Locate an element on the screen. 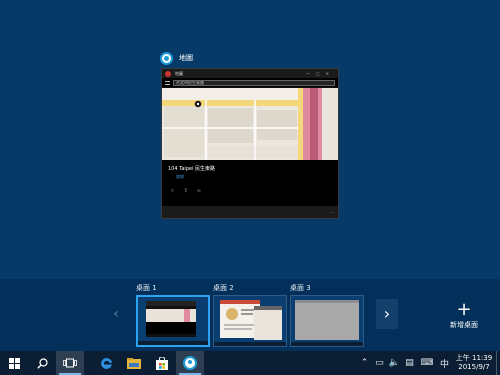 The height and width of the screenshot is (375, 500). ellipsis-icon: ··· is located at coordinates (332, 212).